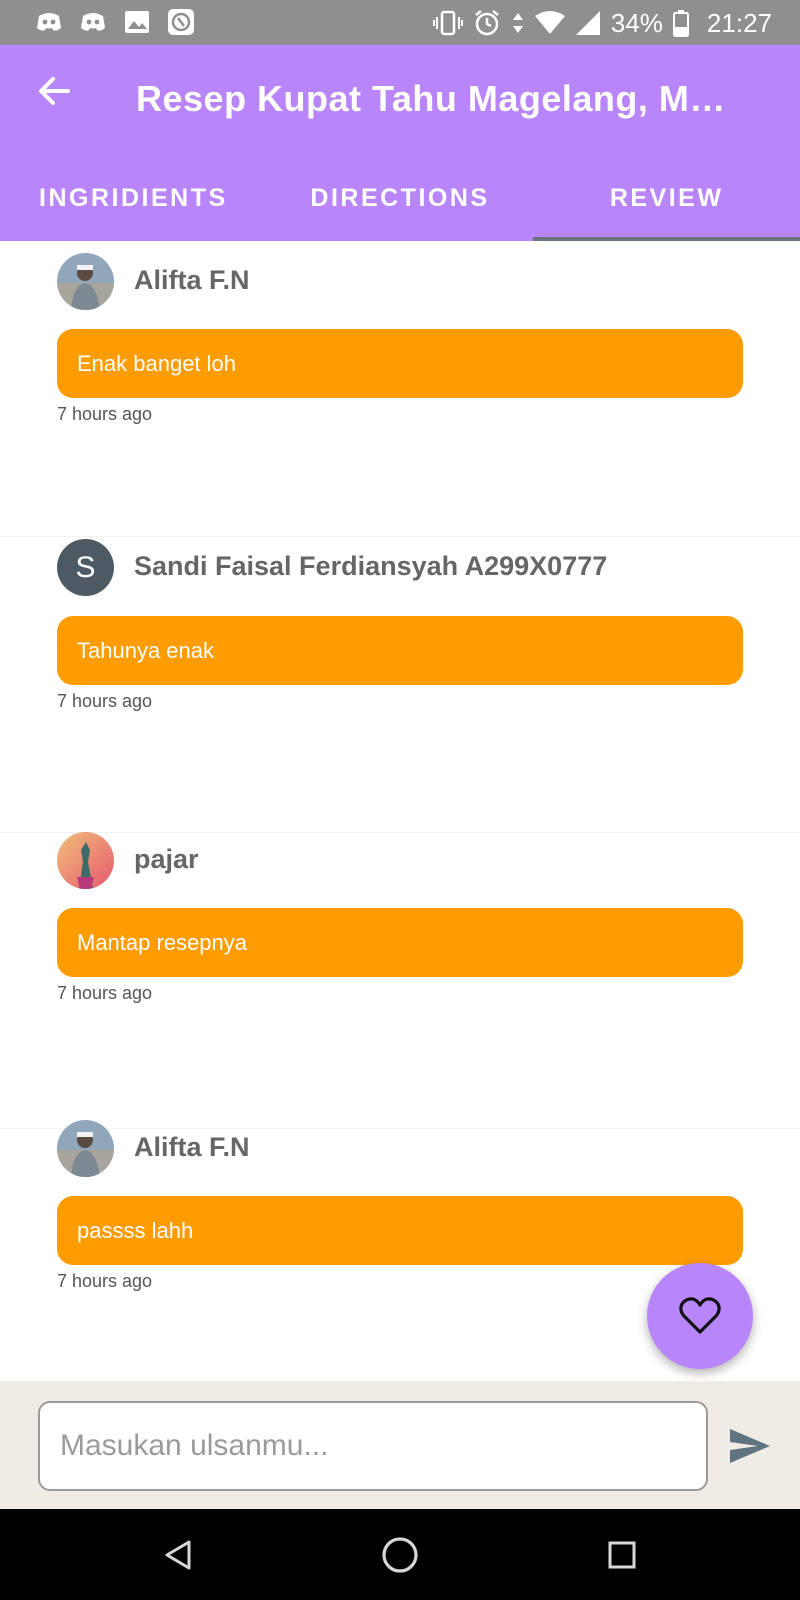 This screenshot has height=1600, width=800. I want to click on recents-square-icon, so click(622, 1555).